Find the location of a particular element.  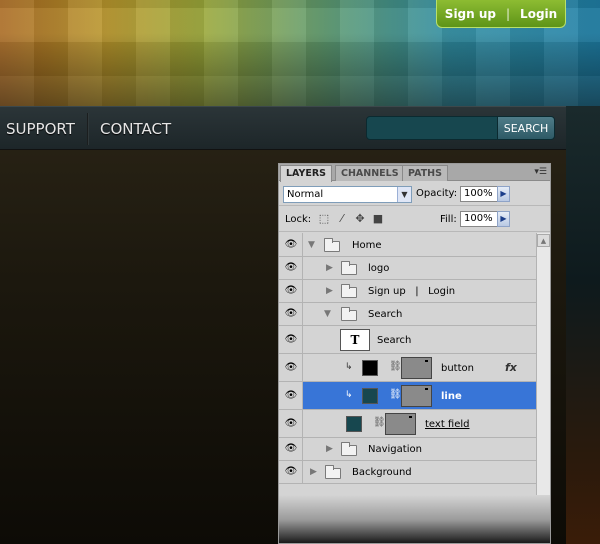

lock-move-icon: ✥ is located at coordinates (360, 219).